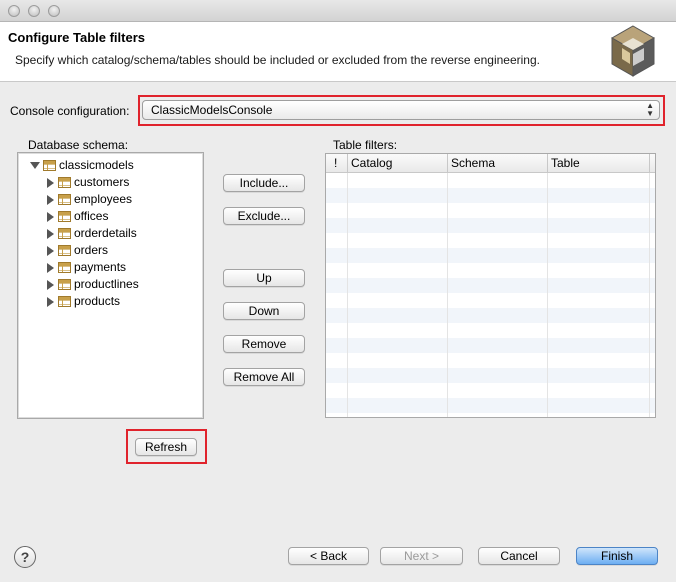  Describe the element at coordinates (212, 110) in the screenshot. I see `console-config-value: ClassicModelsConsole` at that location.